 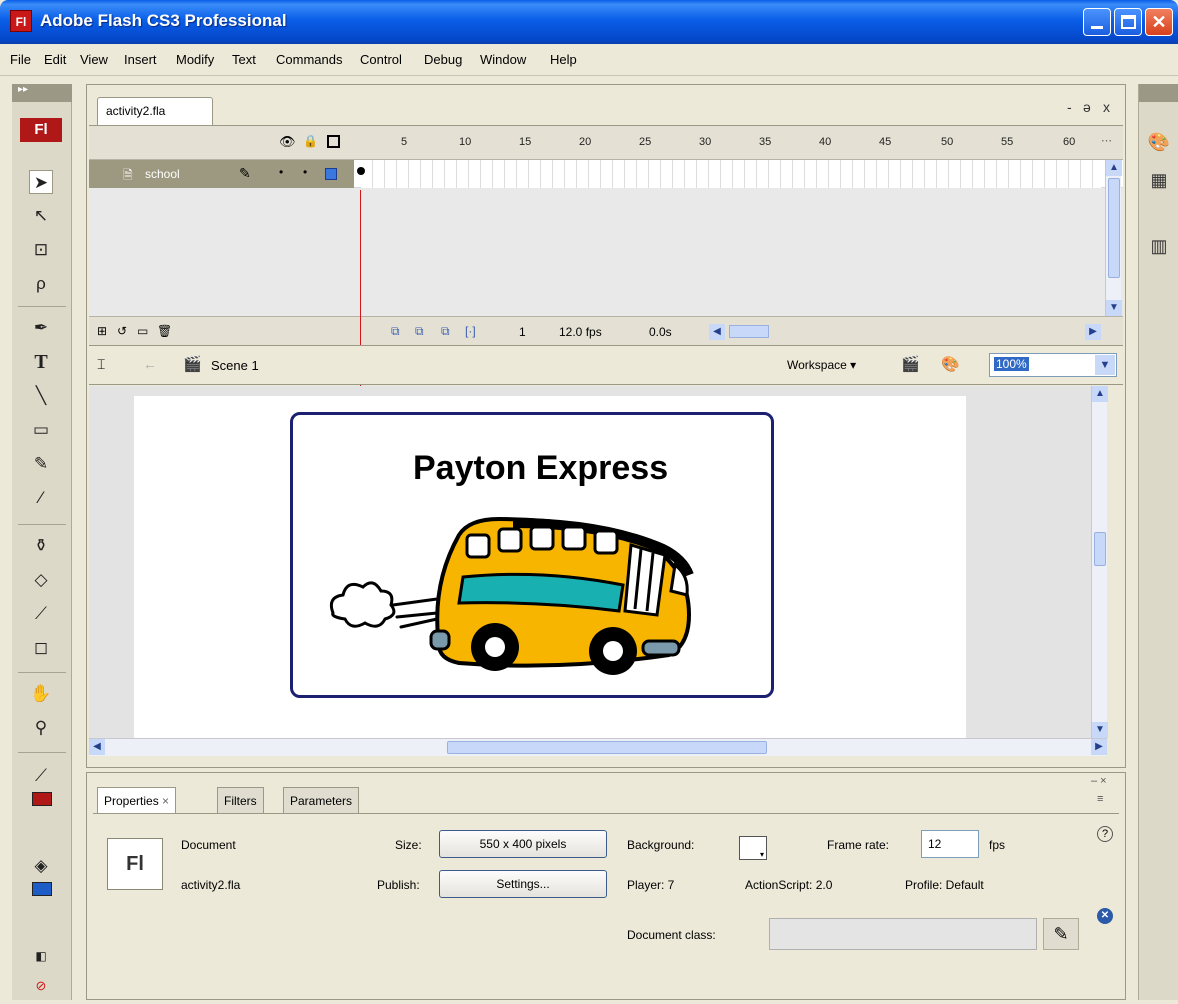 I want to click on menu-insert: Insert, so click(x=140, y=59).